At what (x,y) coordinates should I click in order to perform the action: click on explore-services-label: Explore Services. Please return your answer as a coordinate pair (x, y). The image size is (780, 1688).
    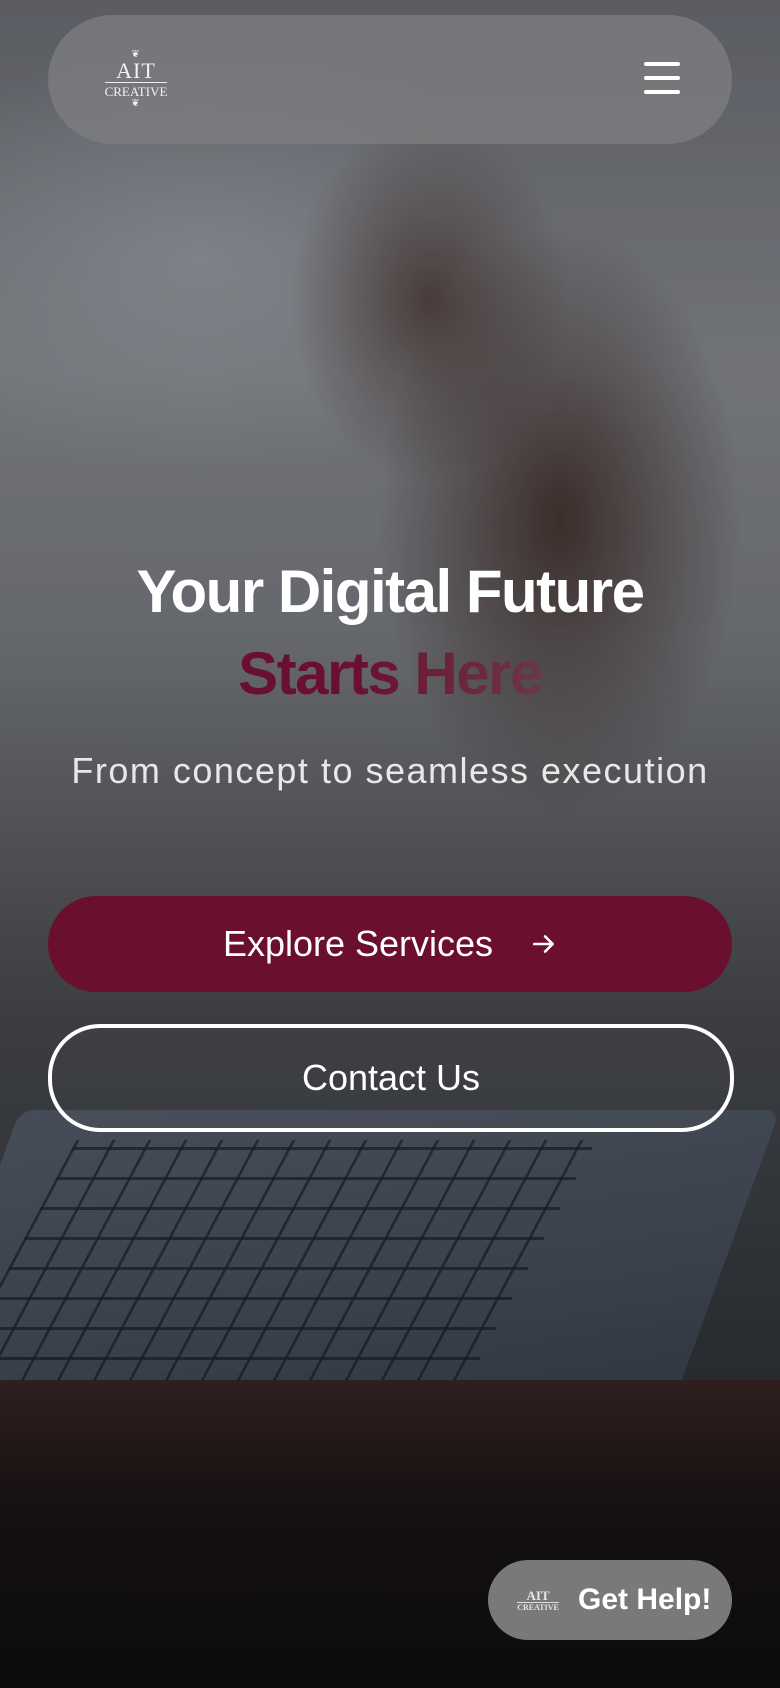
    Looking at the image, I should click on (358, 943).